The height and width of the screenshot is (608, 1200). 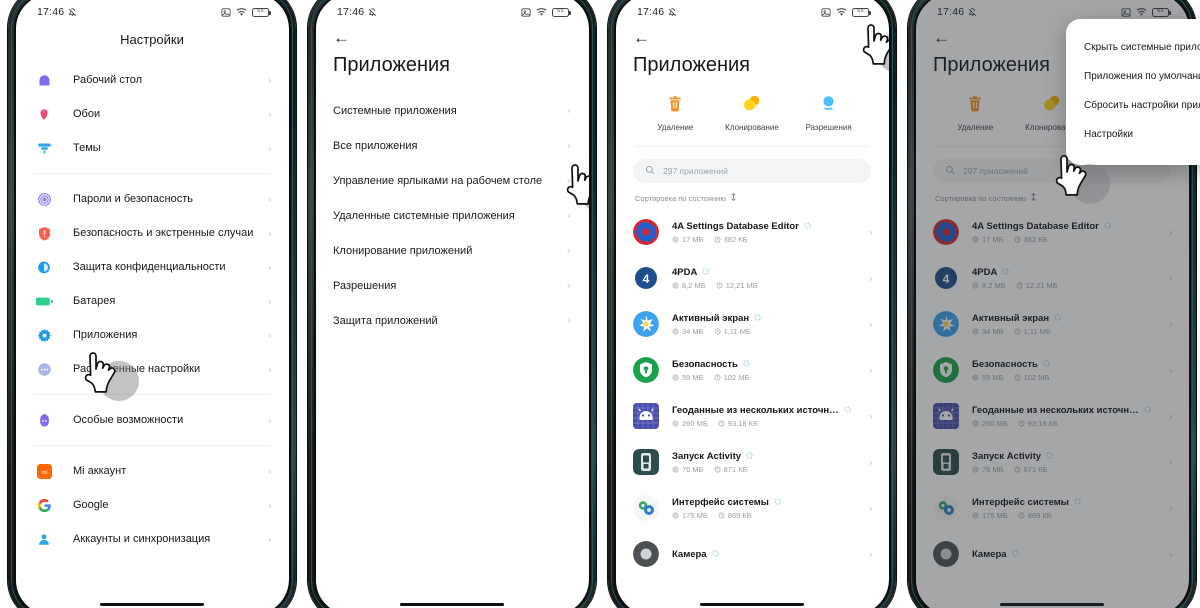 I want to click on sidebar-item-advanced: Расширенные настройки ›, so click(x=152, y=369).